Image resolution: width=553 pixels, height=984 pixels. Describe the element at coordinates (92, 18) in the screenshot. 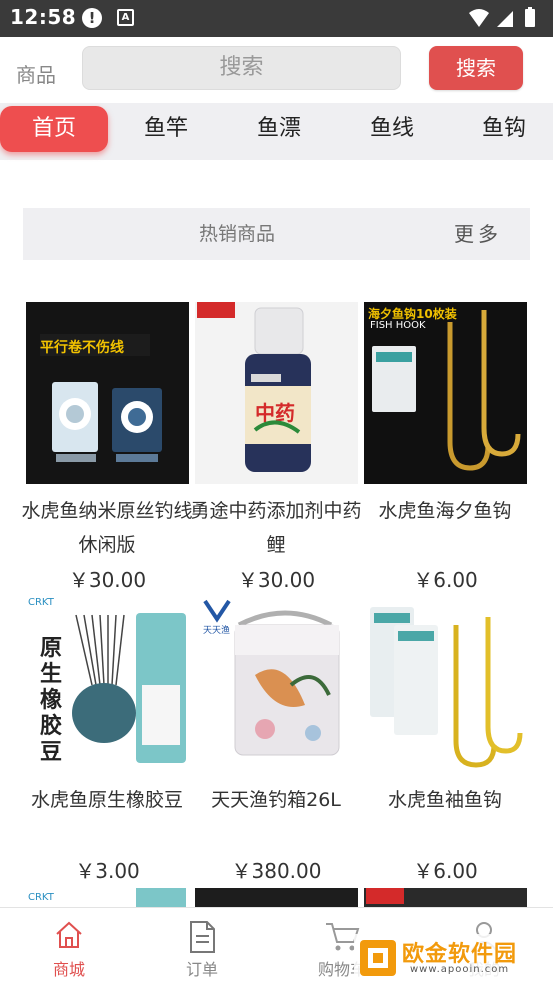

I see `alert-icon: !` at that location.